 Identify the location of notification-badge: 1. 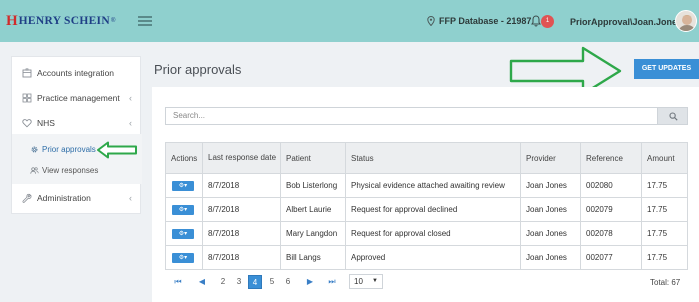
(547, 21).